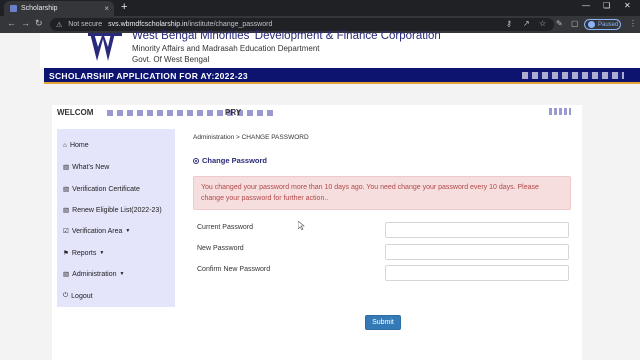 This screenshot has height=360, width=640. What do you see at coordinates (342, 76) in the screenshot?
I see `application-banner: SCHOLARSHIP APPLICATION FOR AY:2022-23` at bounding box center [342, 76].